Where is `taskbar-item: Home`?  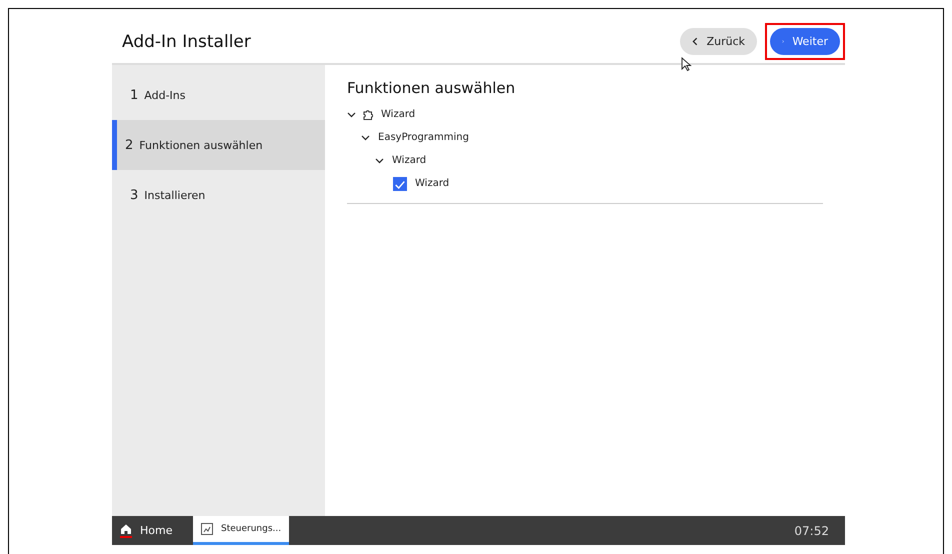
taskbar-item: Home is located at coordinates (152, 530).